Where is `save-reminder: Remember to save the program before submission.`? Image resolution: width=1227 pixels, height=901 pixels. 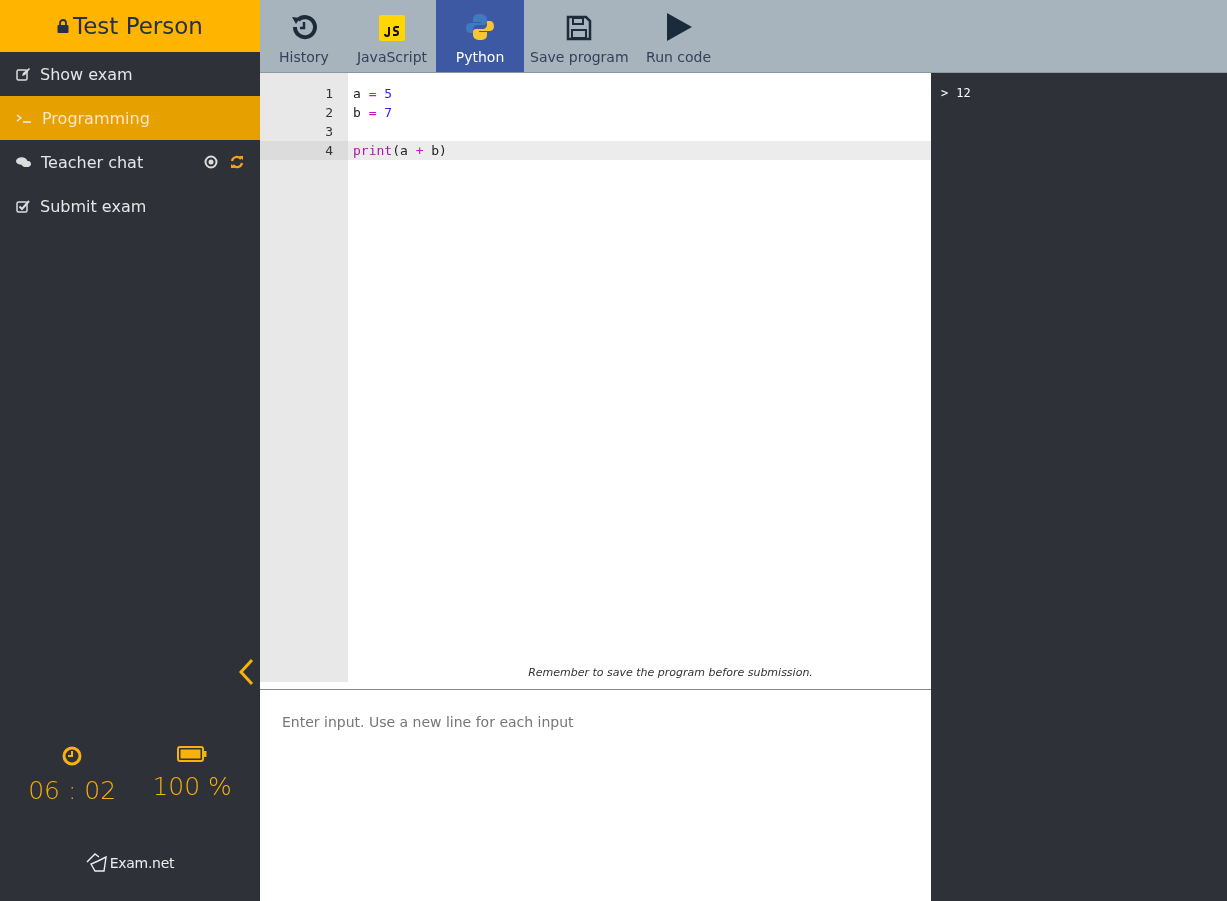
save-reminder: Remember to save the program before submission. is located at coordinates (670, 673).